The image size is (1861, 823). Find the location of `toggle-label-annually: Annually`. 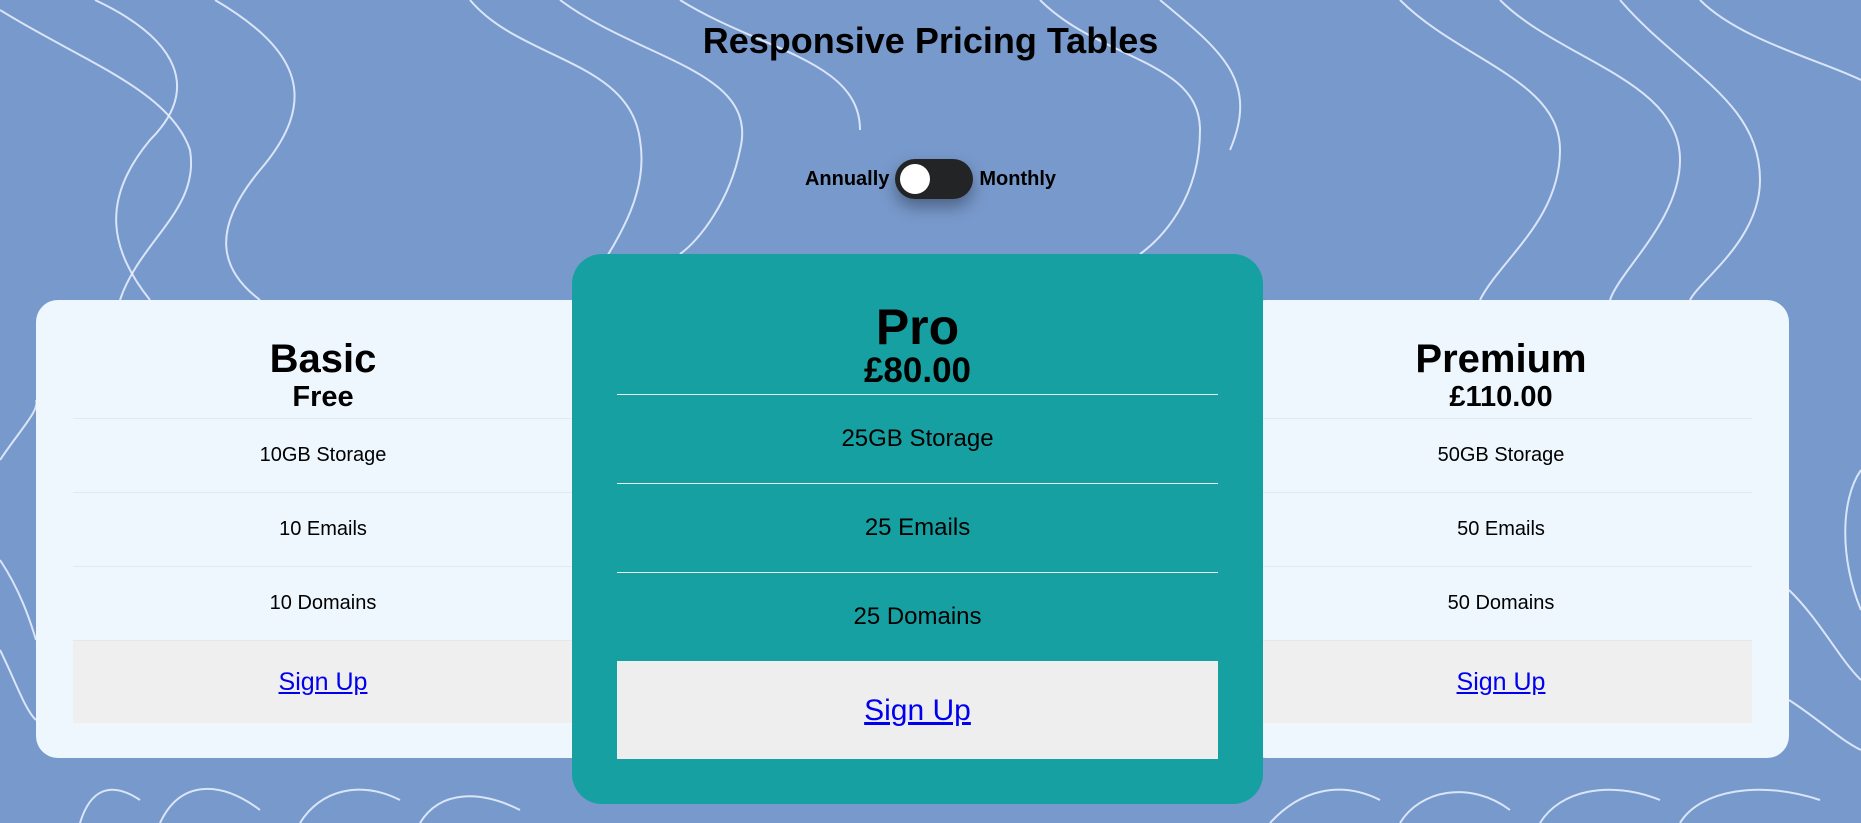

toggle-label-annually: Annually is located at coordinates (847, 178).